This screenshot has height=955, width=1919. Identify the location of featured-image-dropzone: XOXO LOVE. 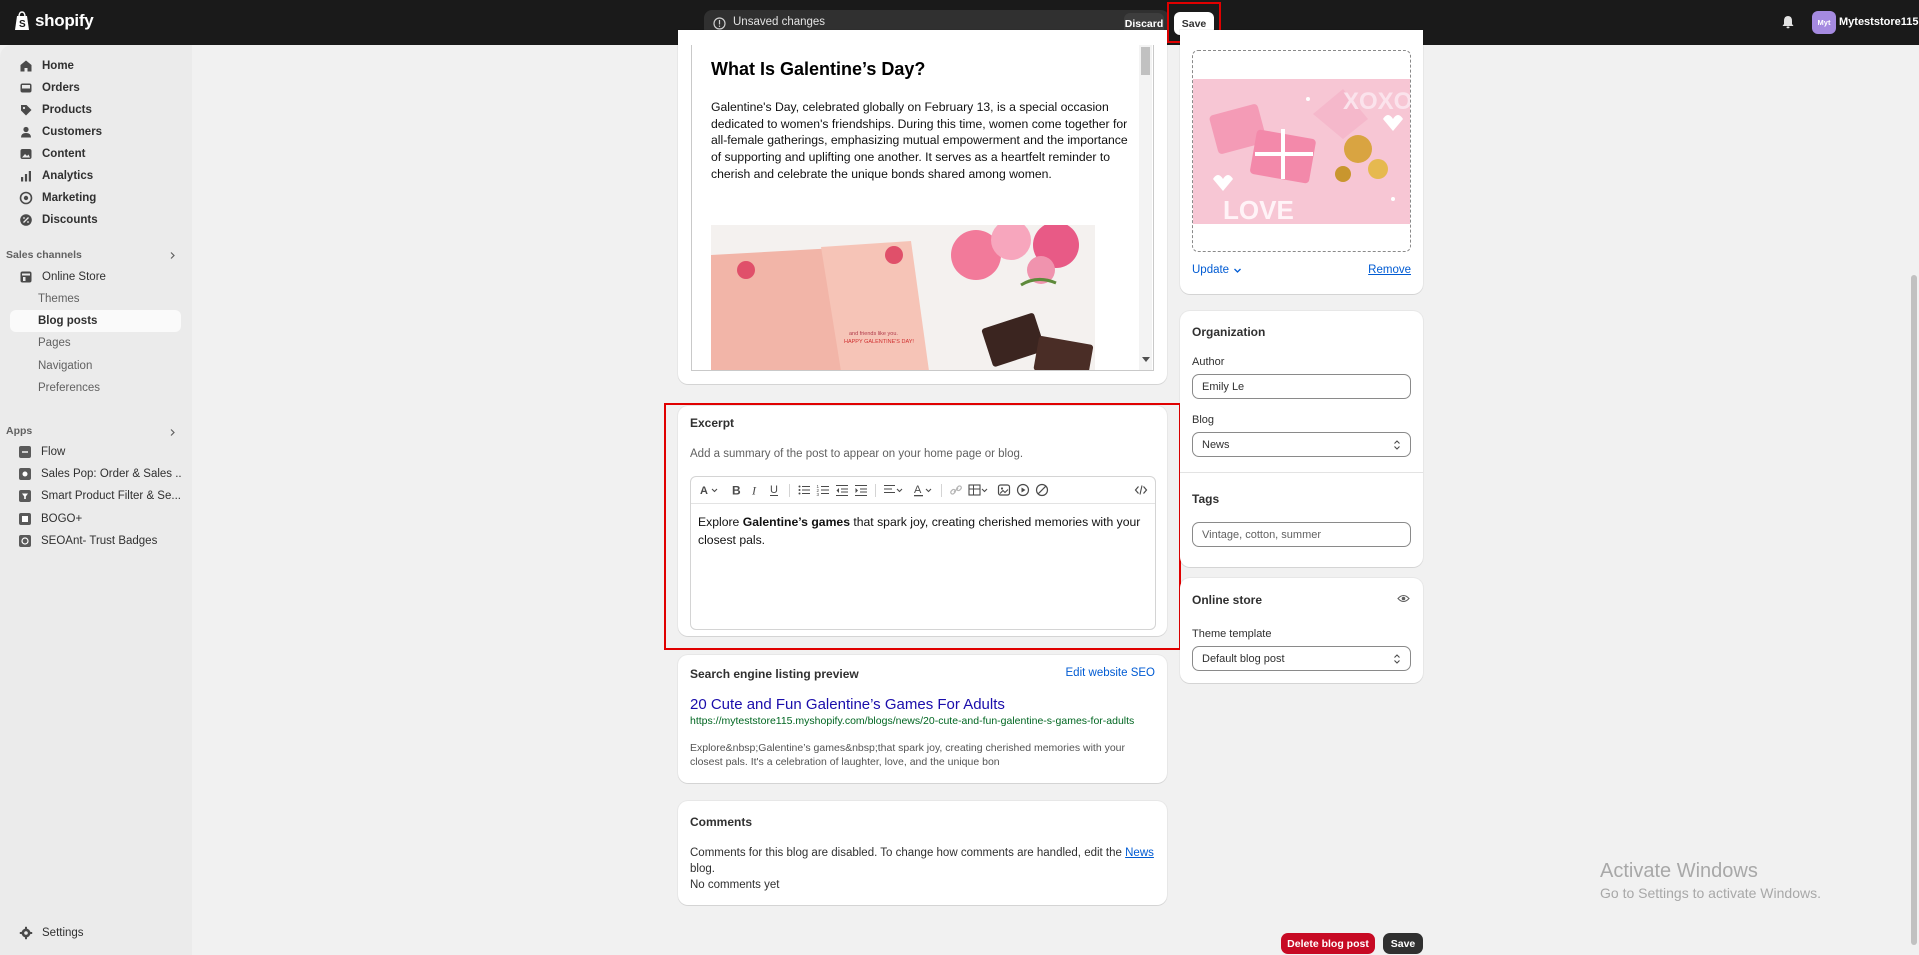
(1301, 151).